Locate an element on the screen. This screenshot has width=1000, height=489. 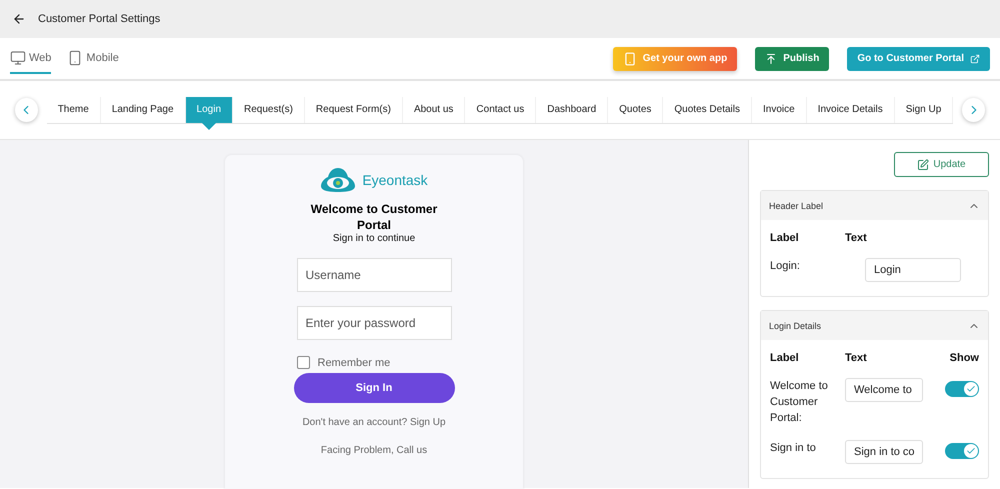
view-tab: Mobile is located at coordinates (93, 59).